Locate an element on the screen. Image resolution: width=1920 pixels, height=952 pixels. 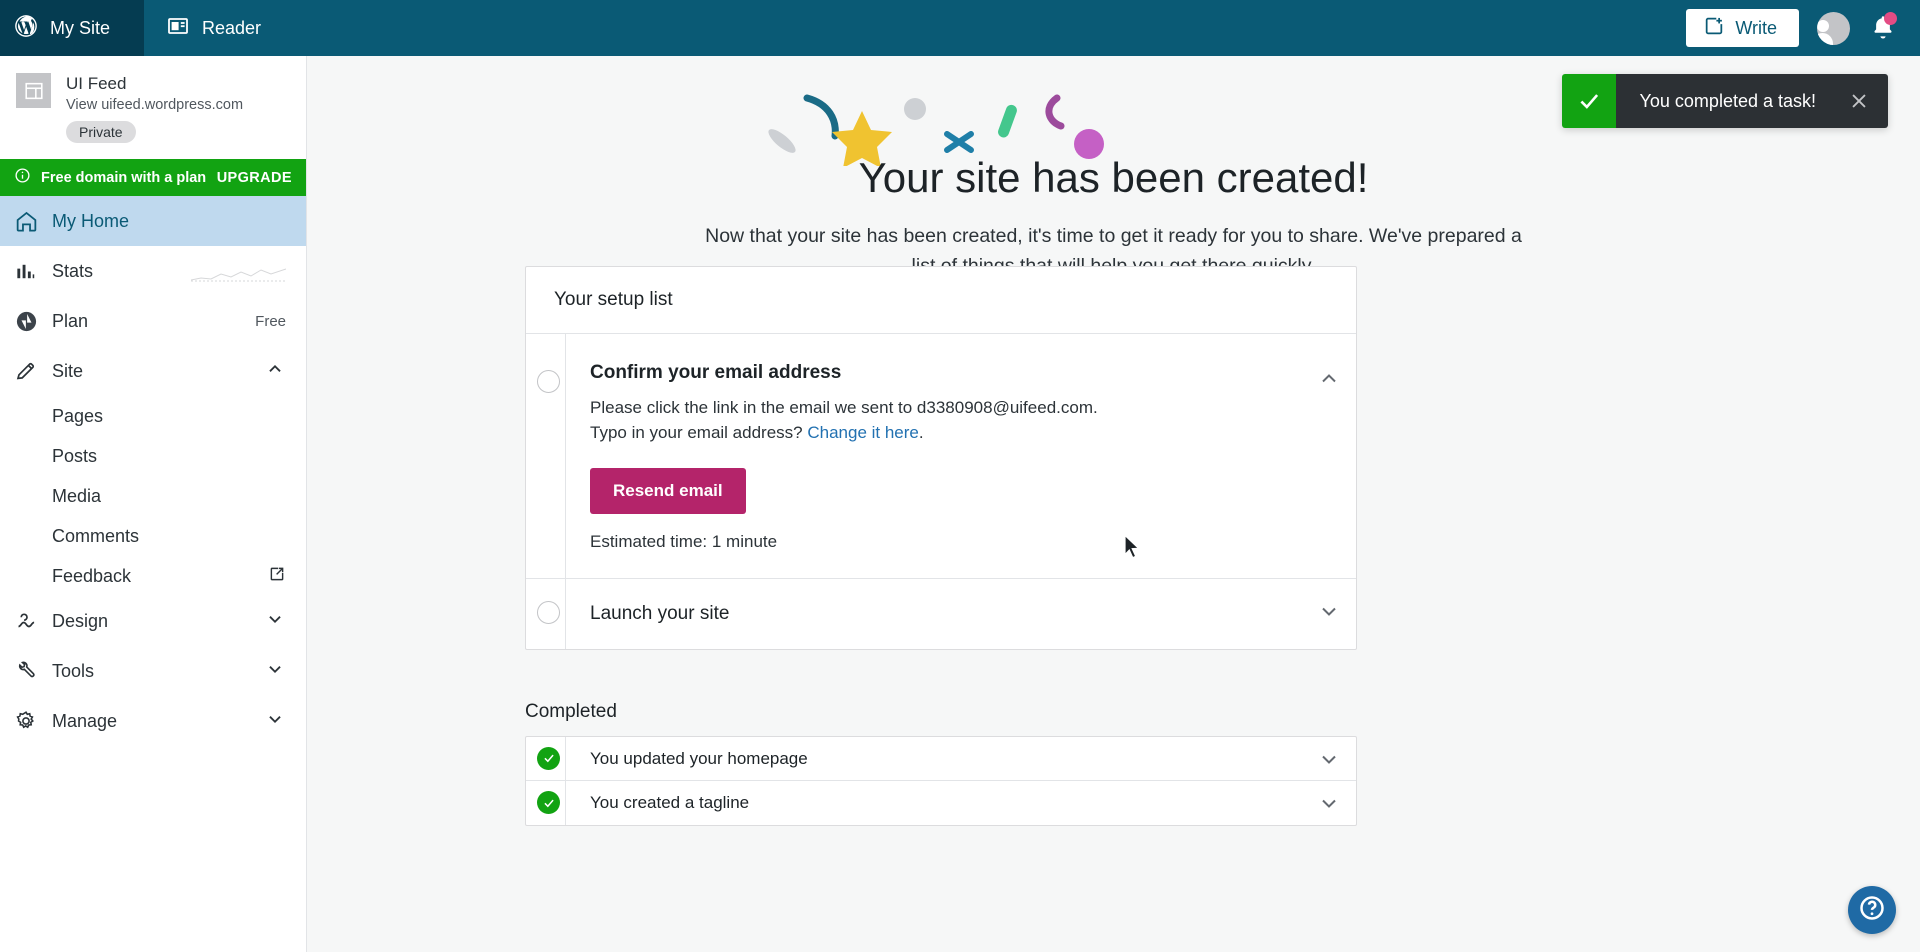
sidebar-item-label: Manage is located at coordinates (85, 720).